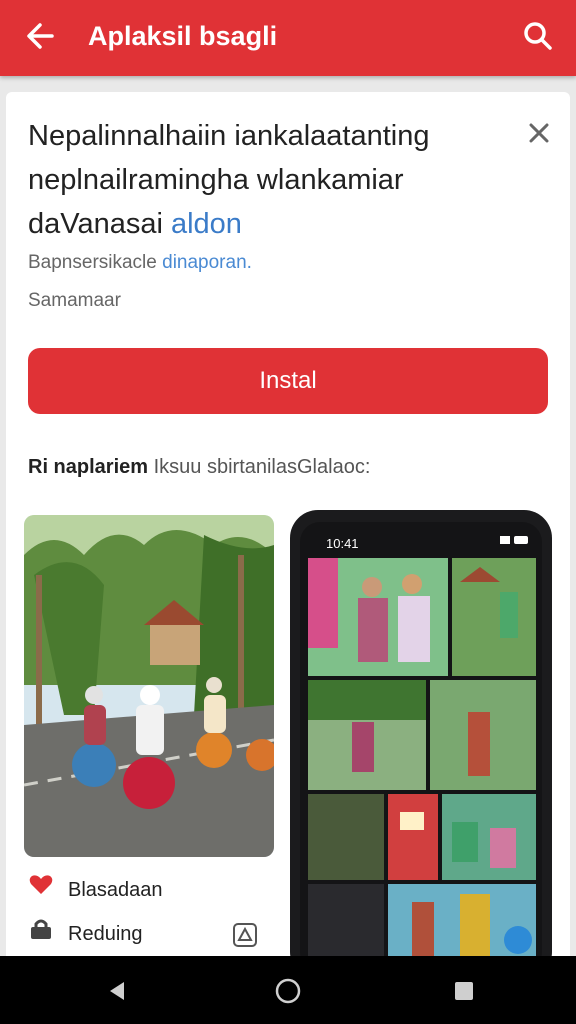 The image size is (576, 1024). What do you see at coordinates (183, 36) in the screenshot?
I see `app-title: Aplaksil bsagli` at bounding box center [183, 36].